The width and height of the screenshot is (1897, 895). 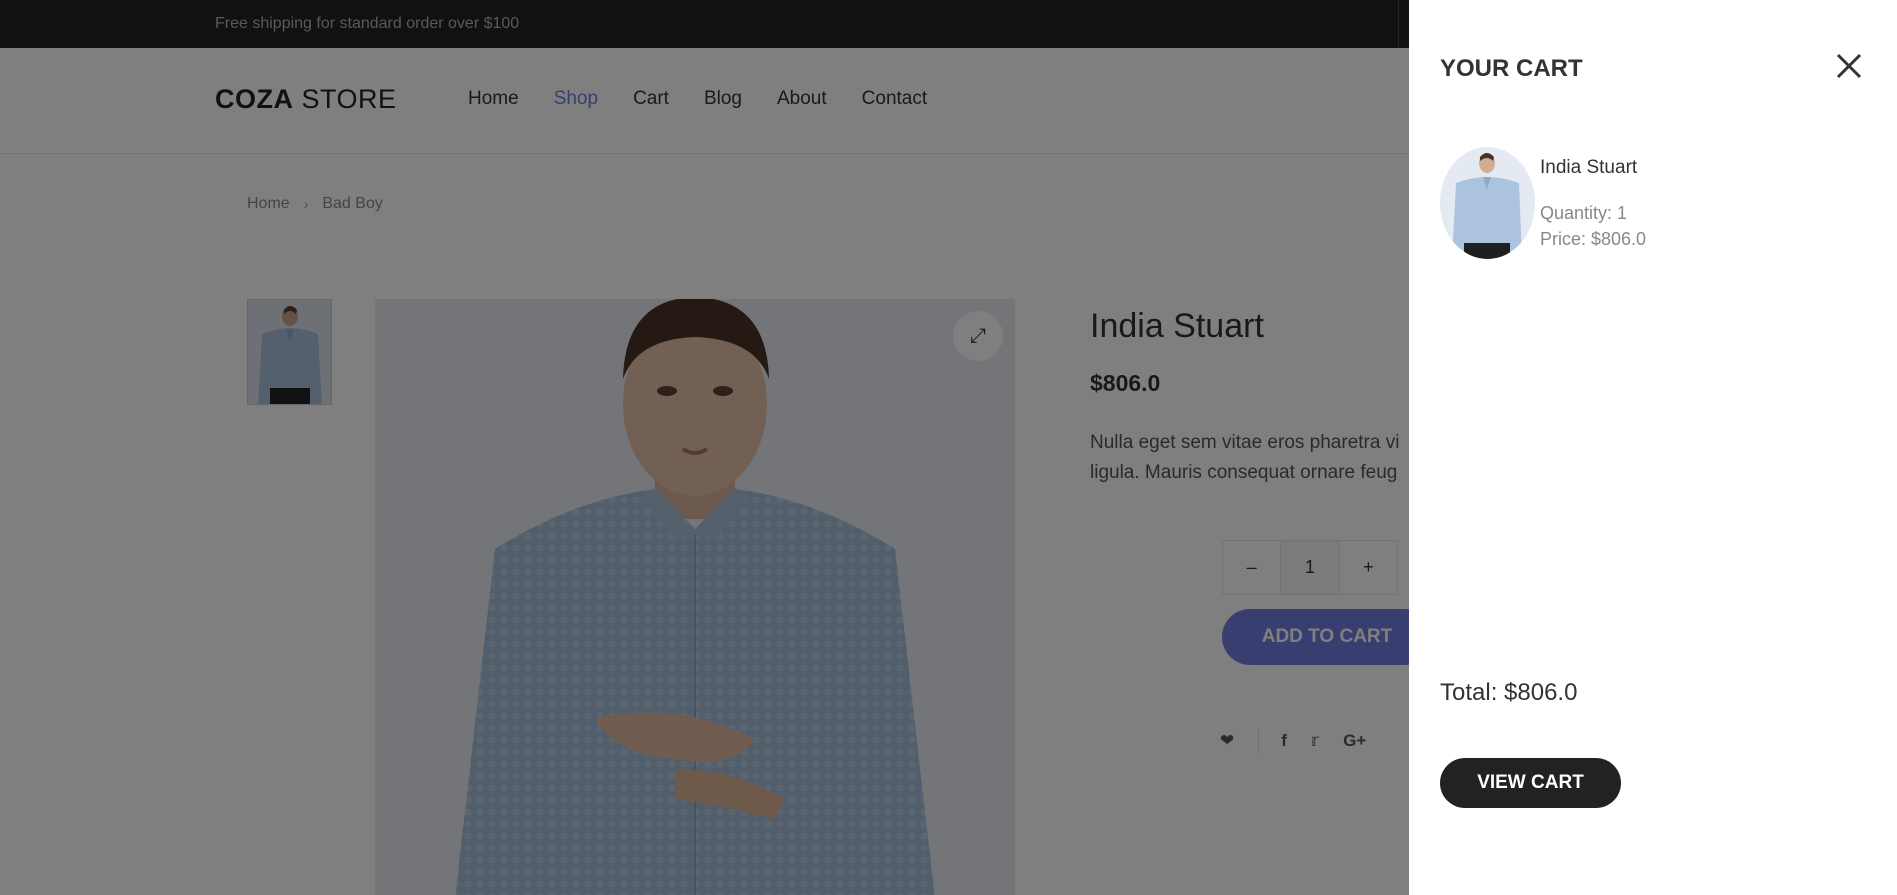 What do you see at coordinates (1509, 692) in the screenshot?
I see `cart-total: Total: $806.0` at bounding box center [1509, 692].